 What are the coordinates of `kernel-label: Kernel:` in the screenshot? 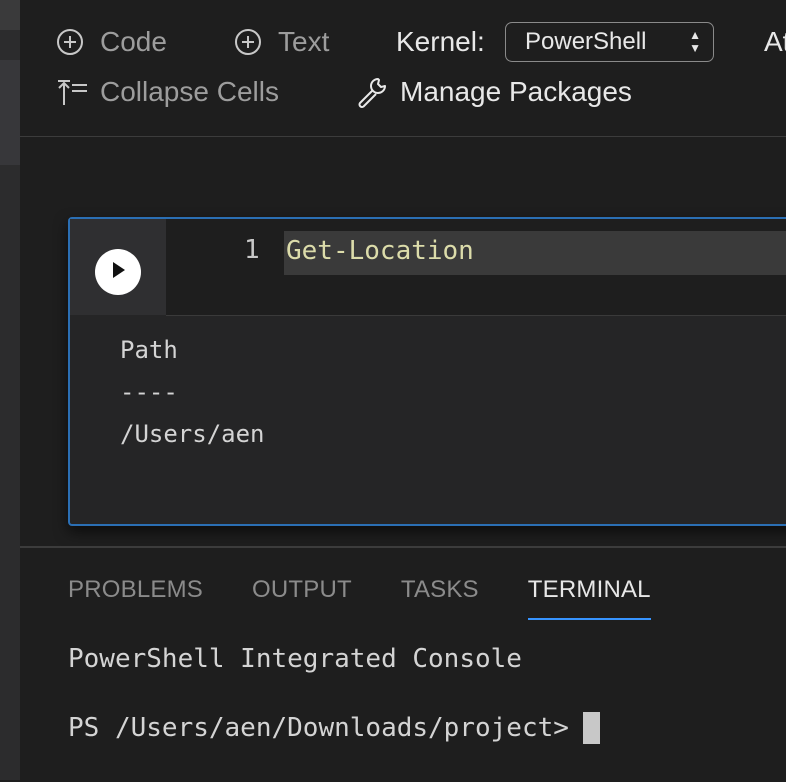 It's located at (440, 41).